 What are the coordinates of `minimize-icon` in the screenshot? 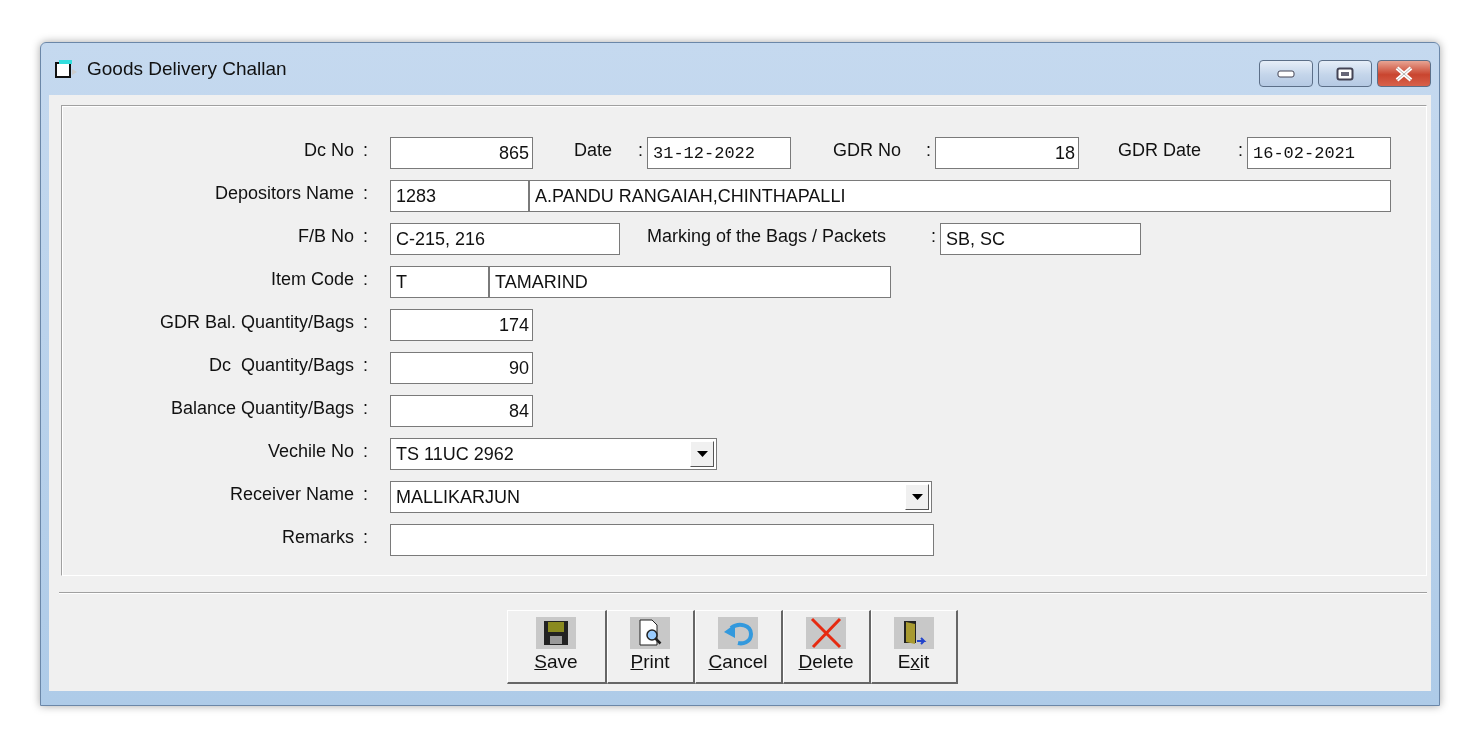 It's located at (1286, 73).